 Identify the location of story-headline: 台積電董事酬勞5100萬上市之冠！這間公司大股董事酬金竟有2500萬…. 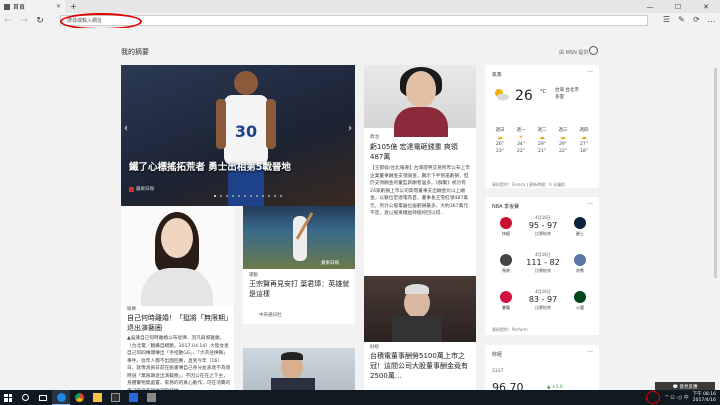
(422, 366).